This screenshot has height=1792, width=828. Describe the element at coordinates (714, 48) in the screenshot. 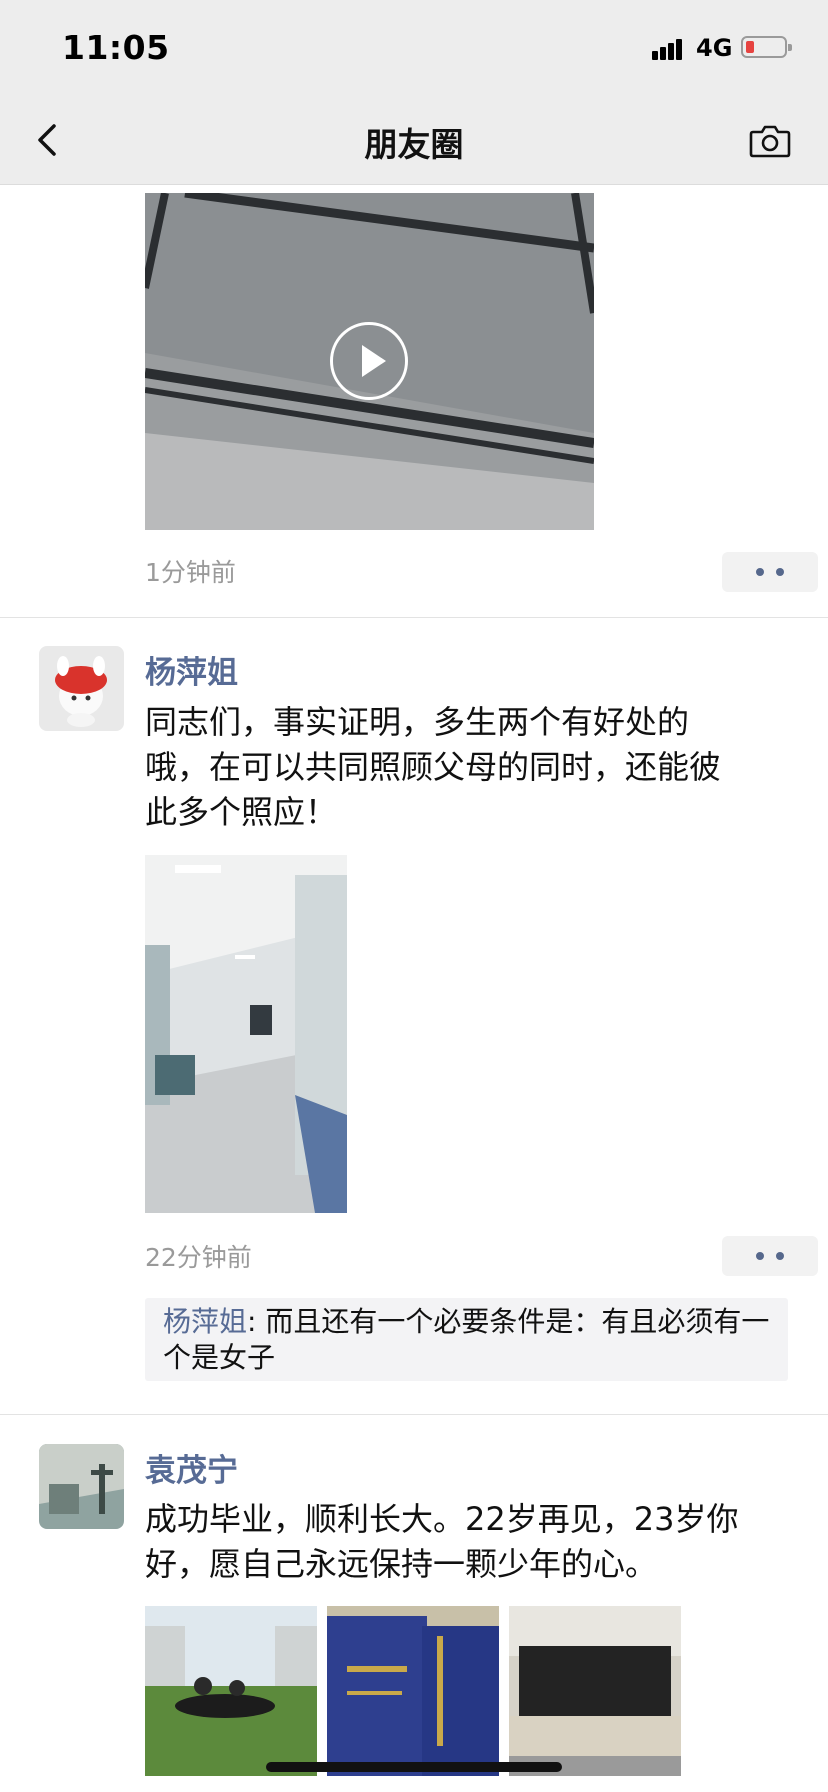

I see `network-type: 4G` at that location.